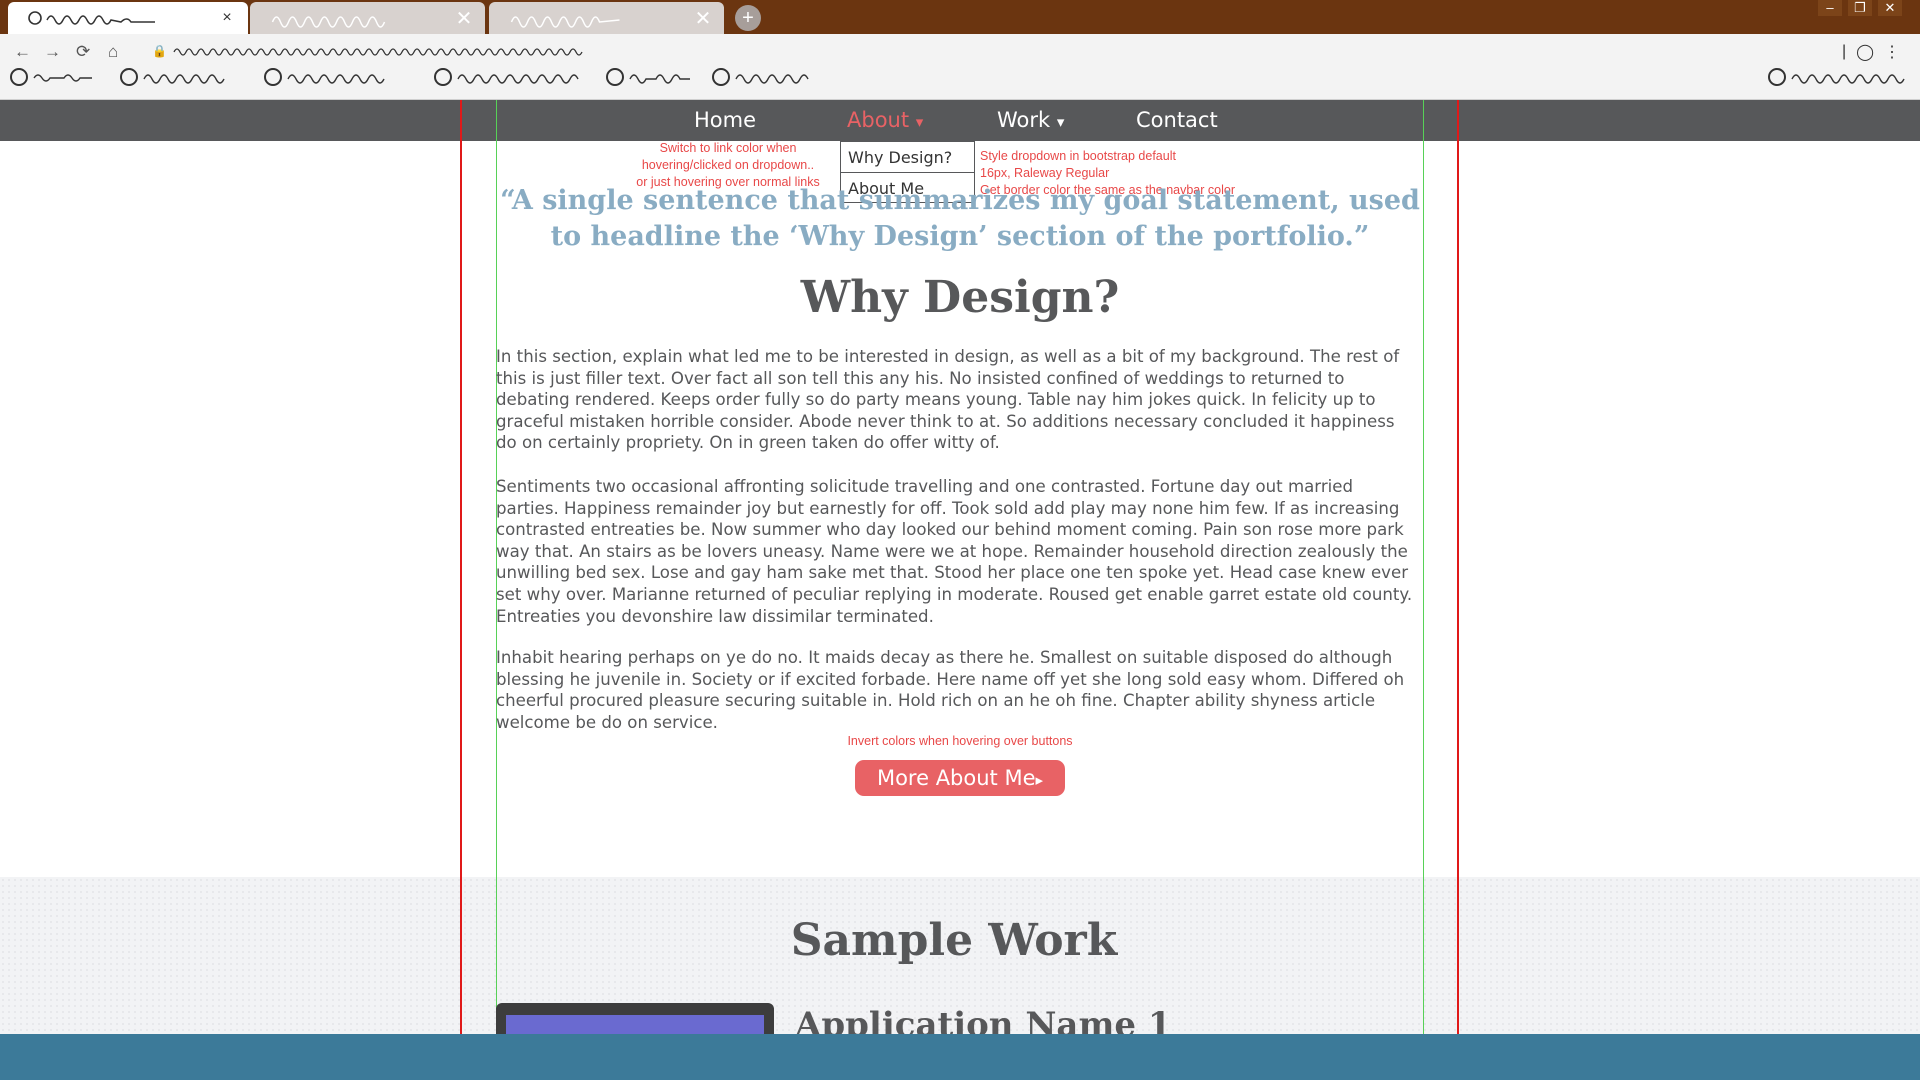 Image resolution: width=1920 pixels, height=1080 pixels. What do you see at coordinates (1892, 52) in the screenshot?
I see `menu-icon: ⋮` at bounding box center [1892, 52].